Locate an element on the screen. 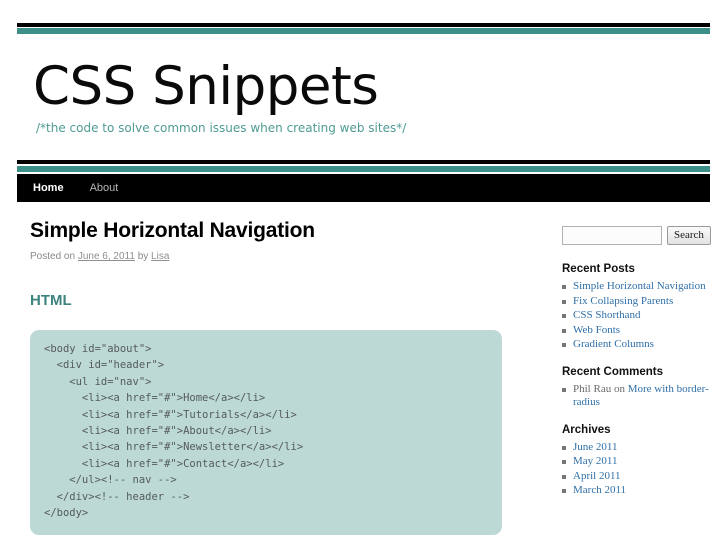 The image size is (727, 545). list-item: Simple Horizontal Navigation is located at coordinates (637, 287).